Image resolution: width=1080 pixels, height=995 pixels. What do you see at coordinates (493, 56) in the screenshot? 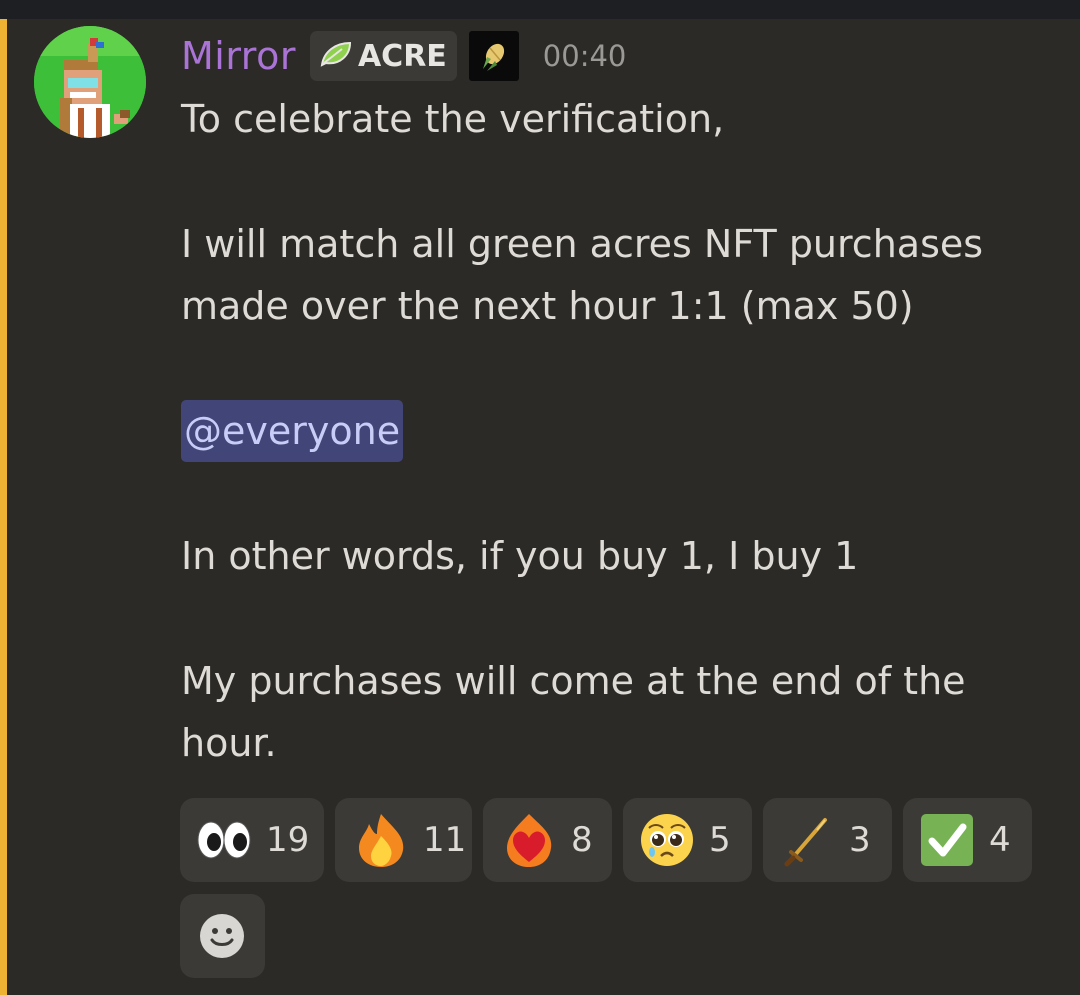
I see `corn-badge-icon` at bounding box center [493, 56].